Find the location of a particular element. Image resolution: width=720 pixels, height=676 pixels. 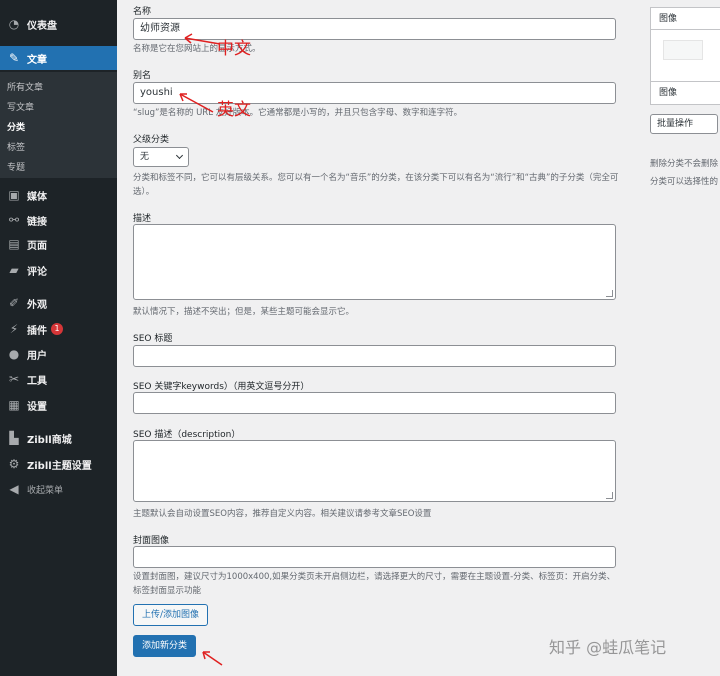

media-icon: ▣ is located at coordinates (14, 195).